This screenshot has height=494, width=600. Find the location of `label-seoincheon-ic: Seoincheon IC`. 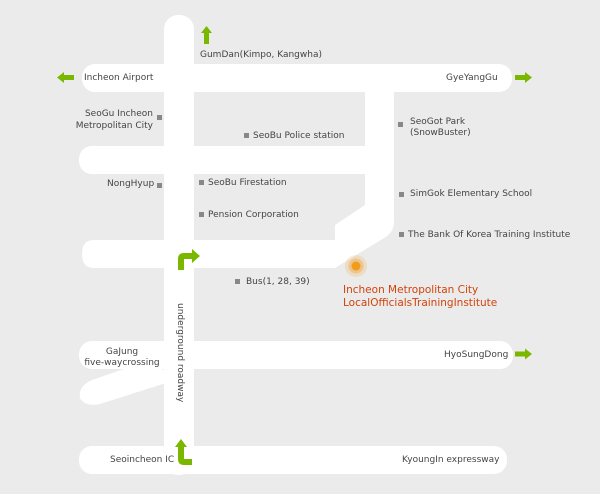

label-seoincheon-ic: Seoincheon IC is located at coordinates (142, 460).